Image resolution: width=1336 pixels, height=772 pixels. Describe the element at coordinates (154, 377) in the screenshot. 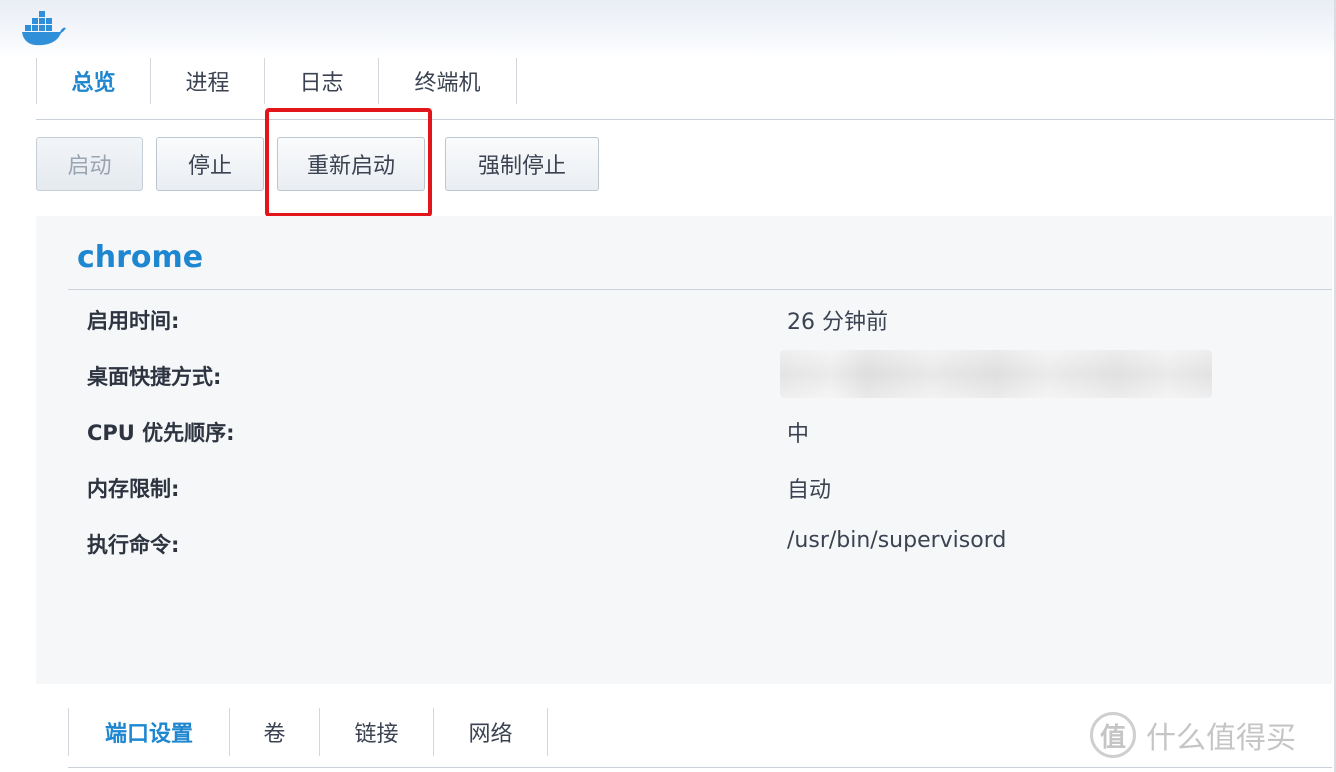

I see `desktop-shortcut-label: 桌面快捷方式:` at that location.